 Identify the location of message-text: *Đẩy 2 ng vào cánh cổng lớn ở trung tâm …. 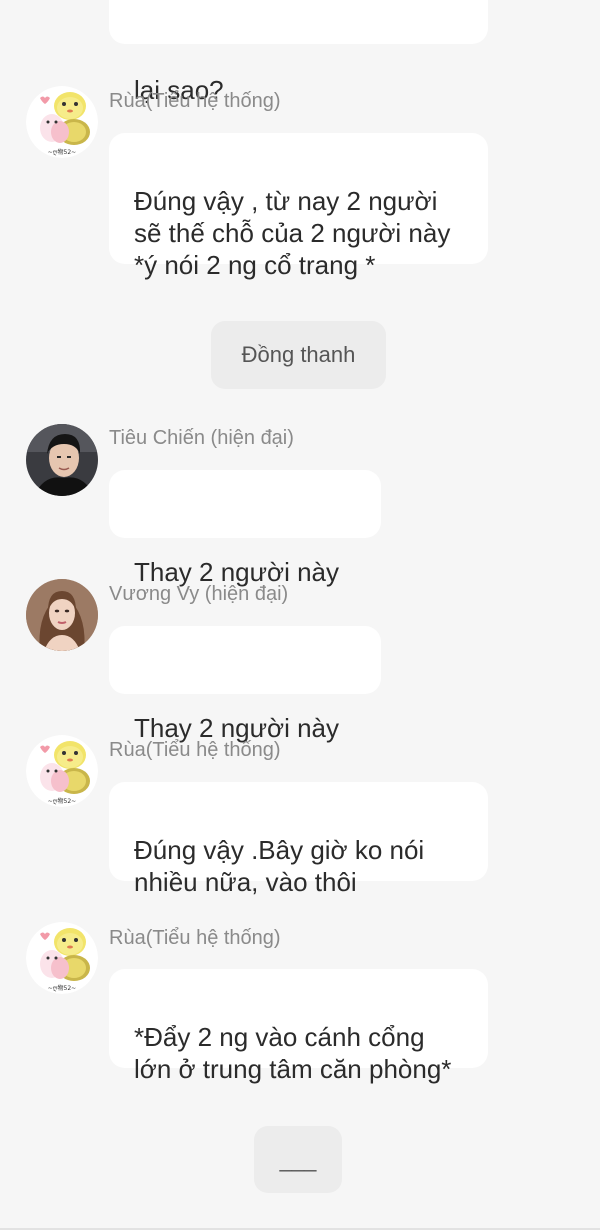
(293, 1053).